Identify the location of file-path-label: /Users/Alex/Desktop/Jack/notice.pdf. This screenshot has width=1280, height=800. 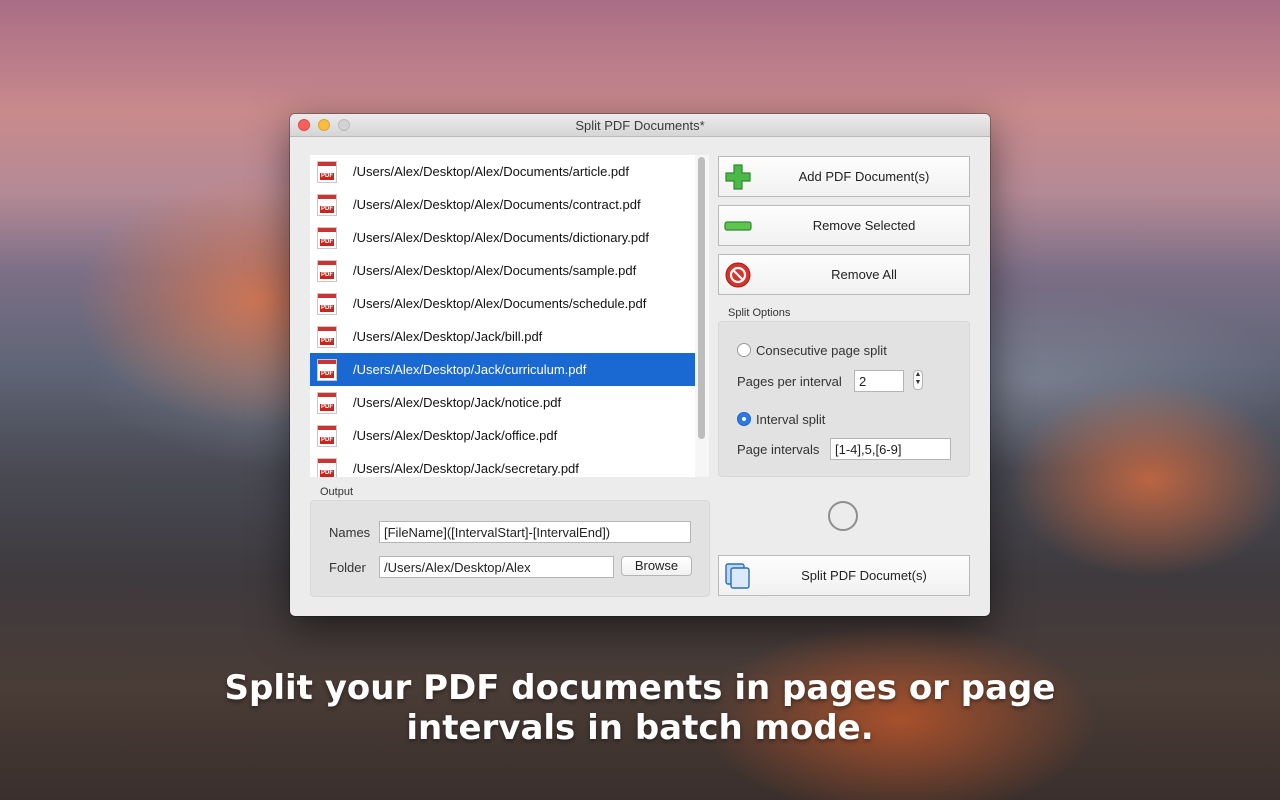
(457, 402).